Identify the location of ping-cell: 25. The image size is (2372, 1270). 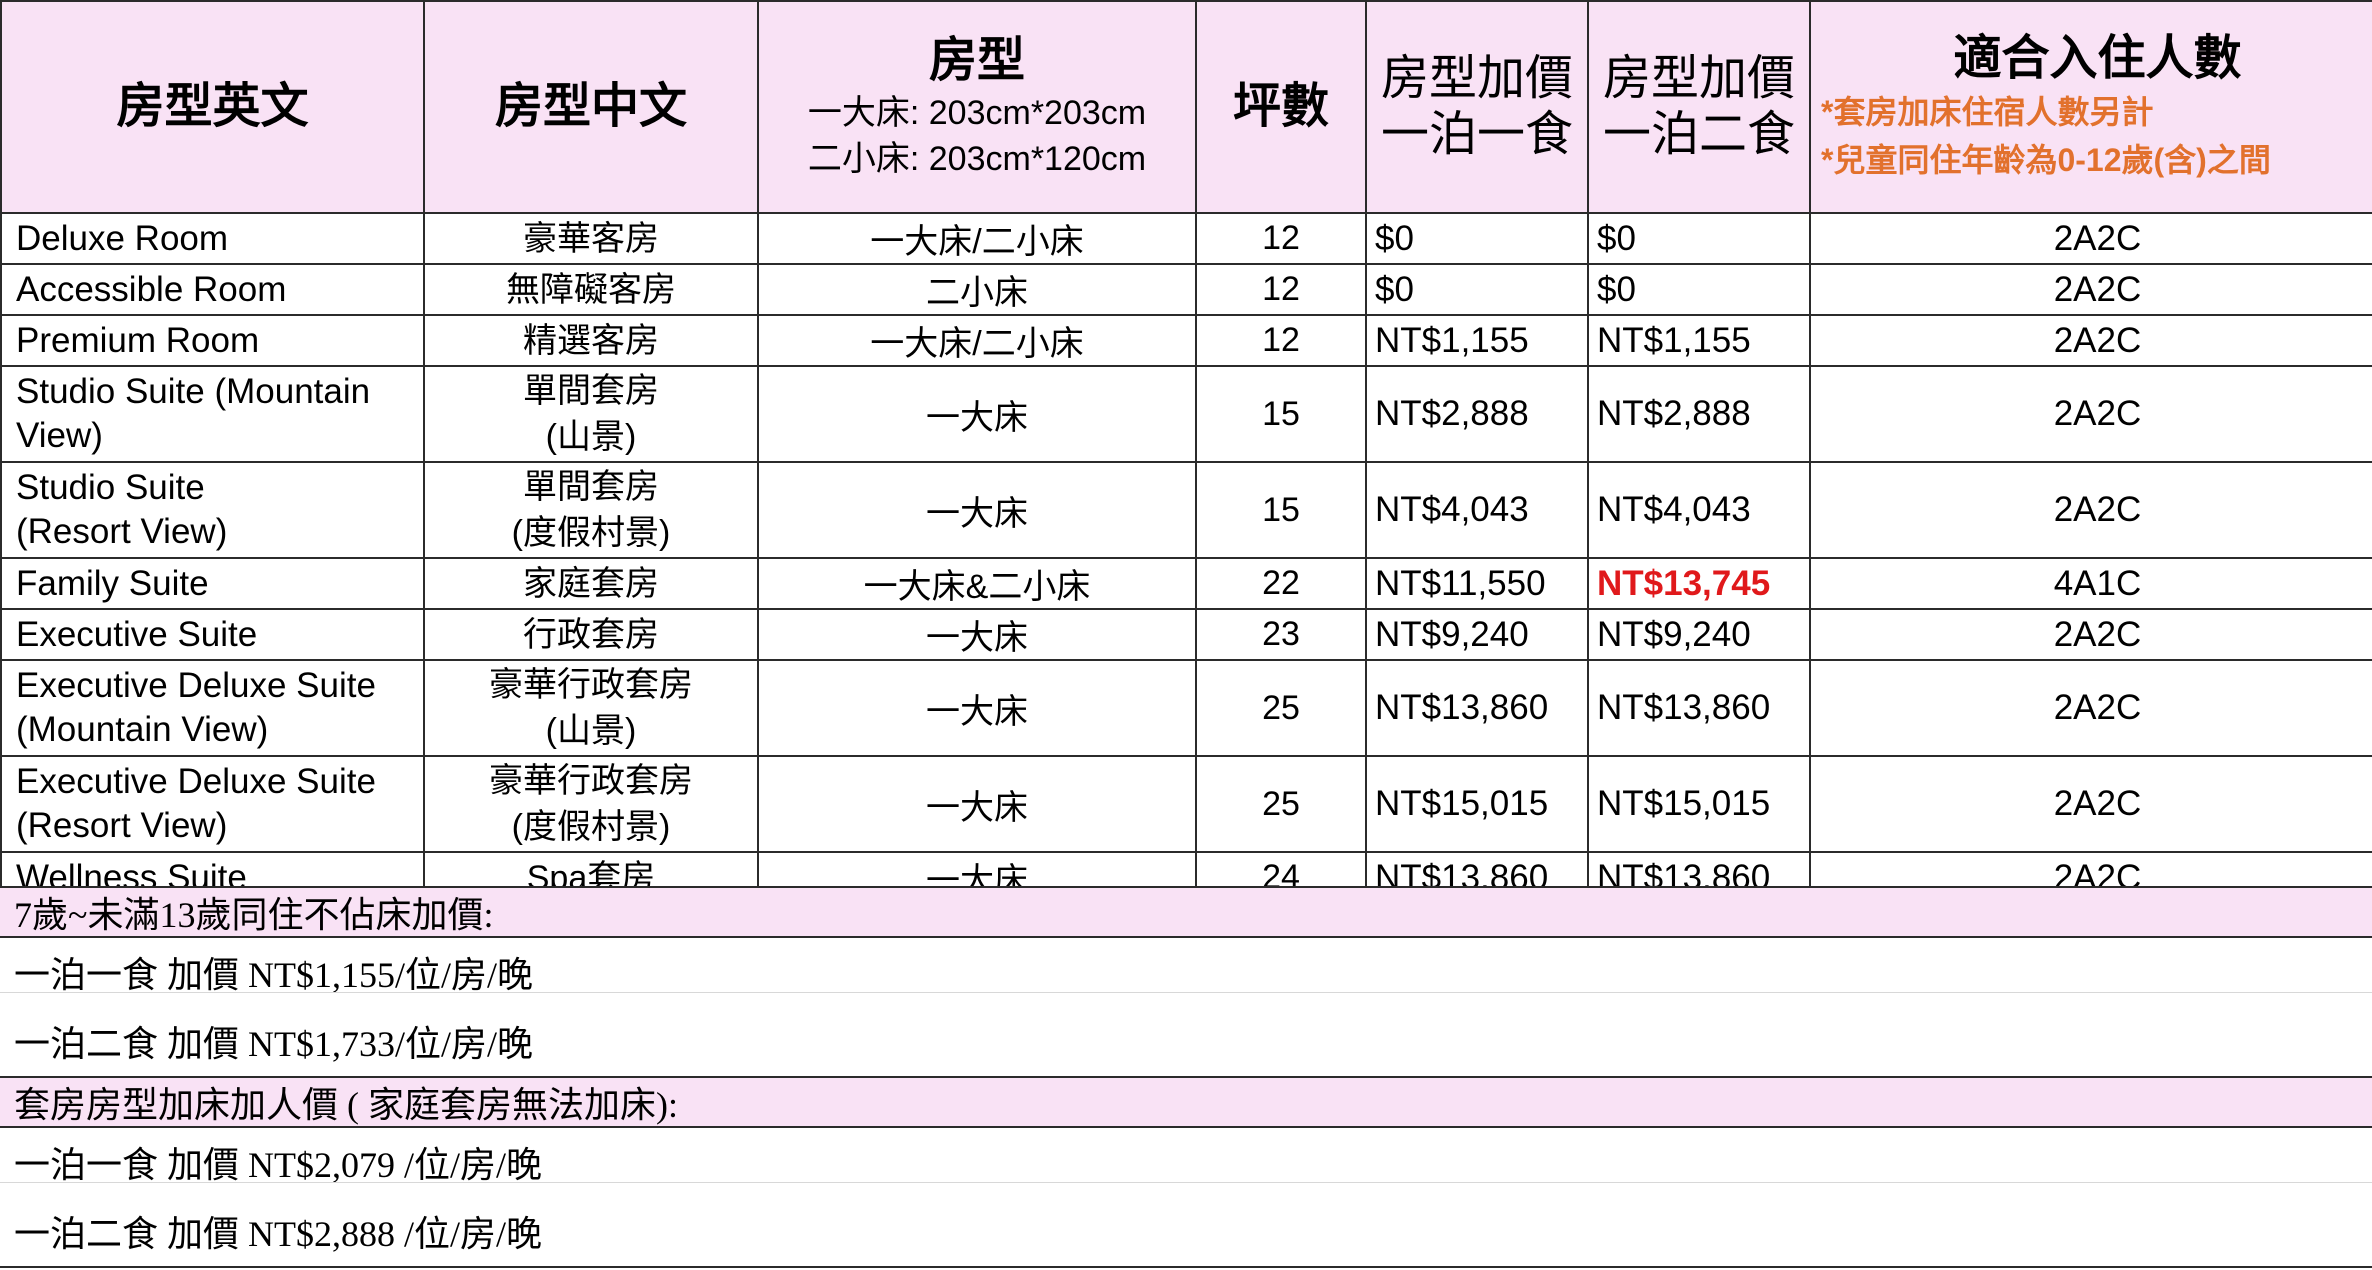
(1281, 708).